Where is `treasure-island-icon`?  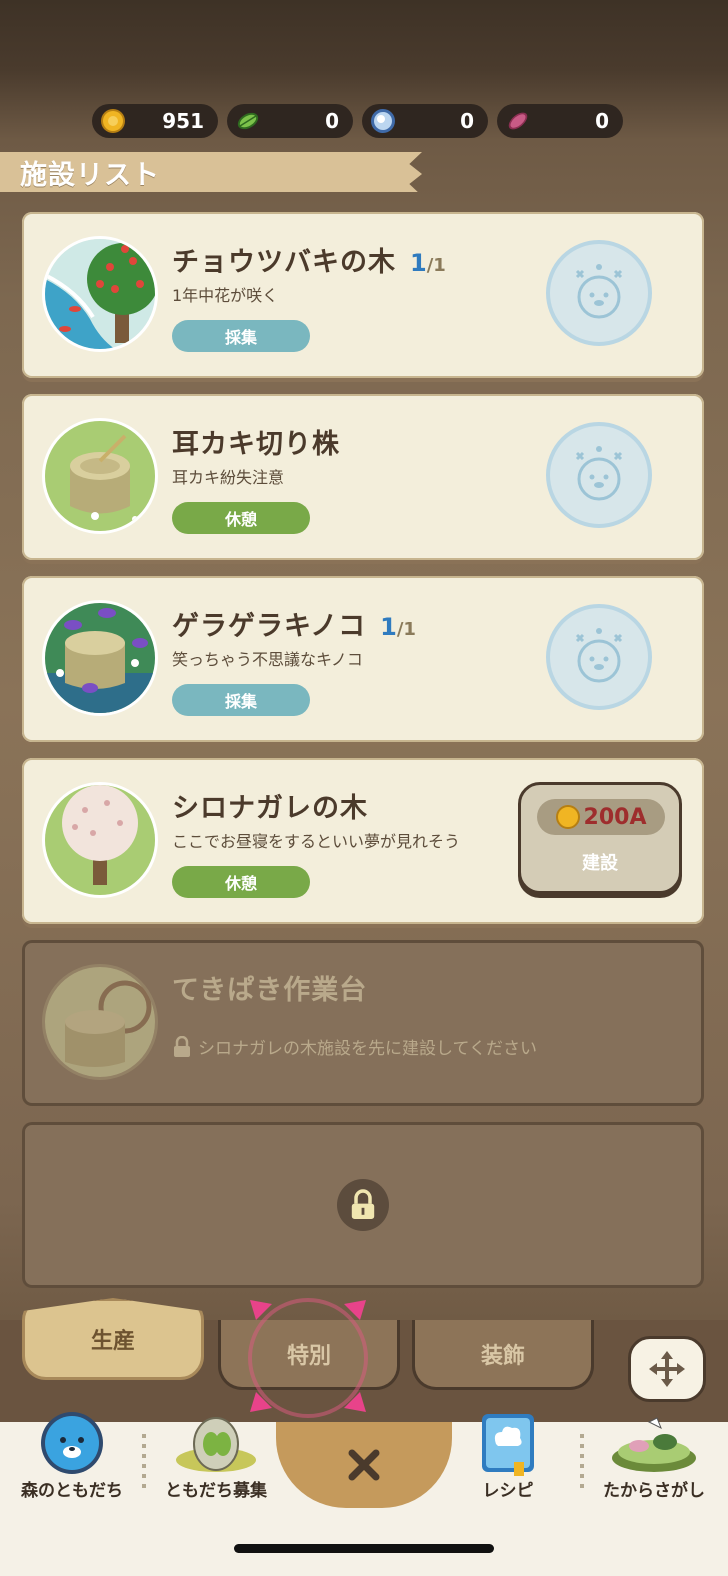 treasure-island-icon is located at coordinates (654, 1444).